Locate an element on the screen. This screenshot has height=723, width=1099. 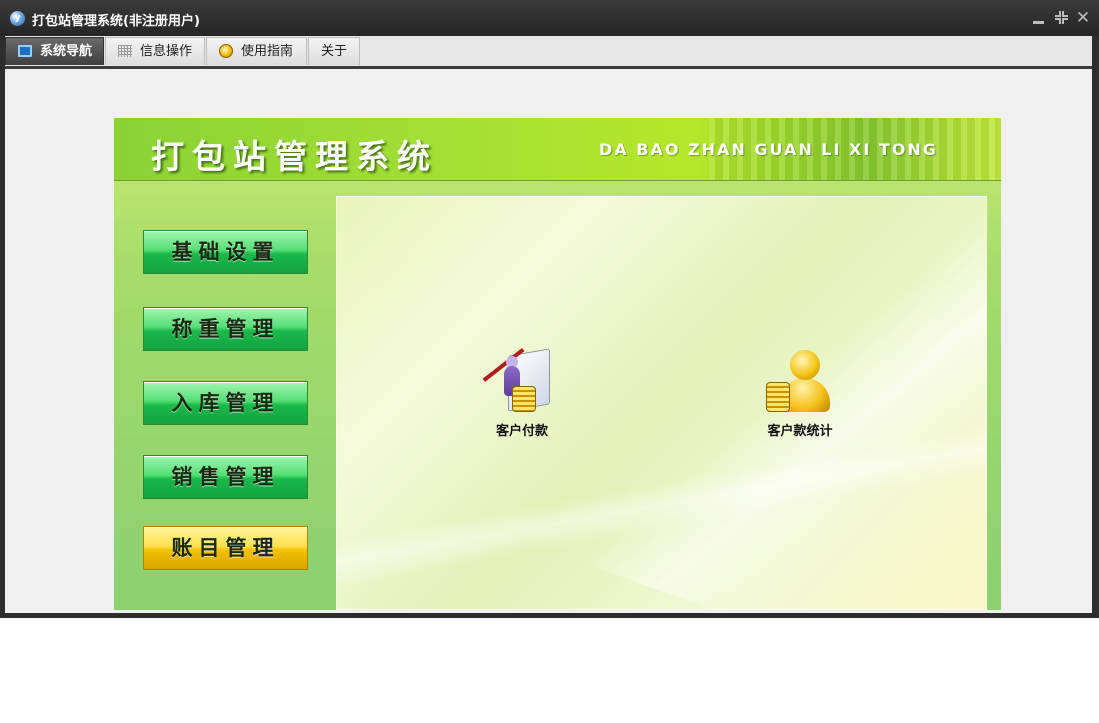
shortcut-label: 客户付款 is located at coordinates (521, 431).